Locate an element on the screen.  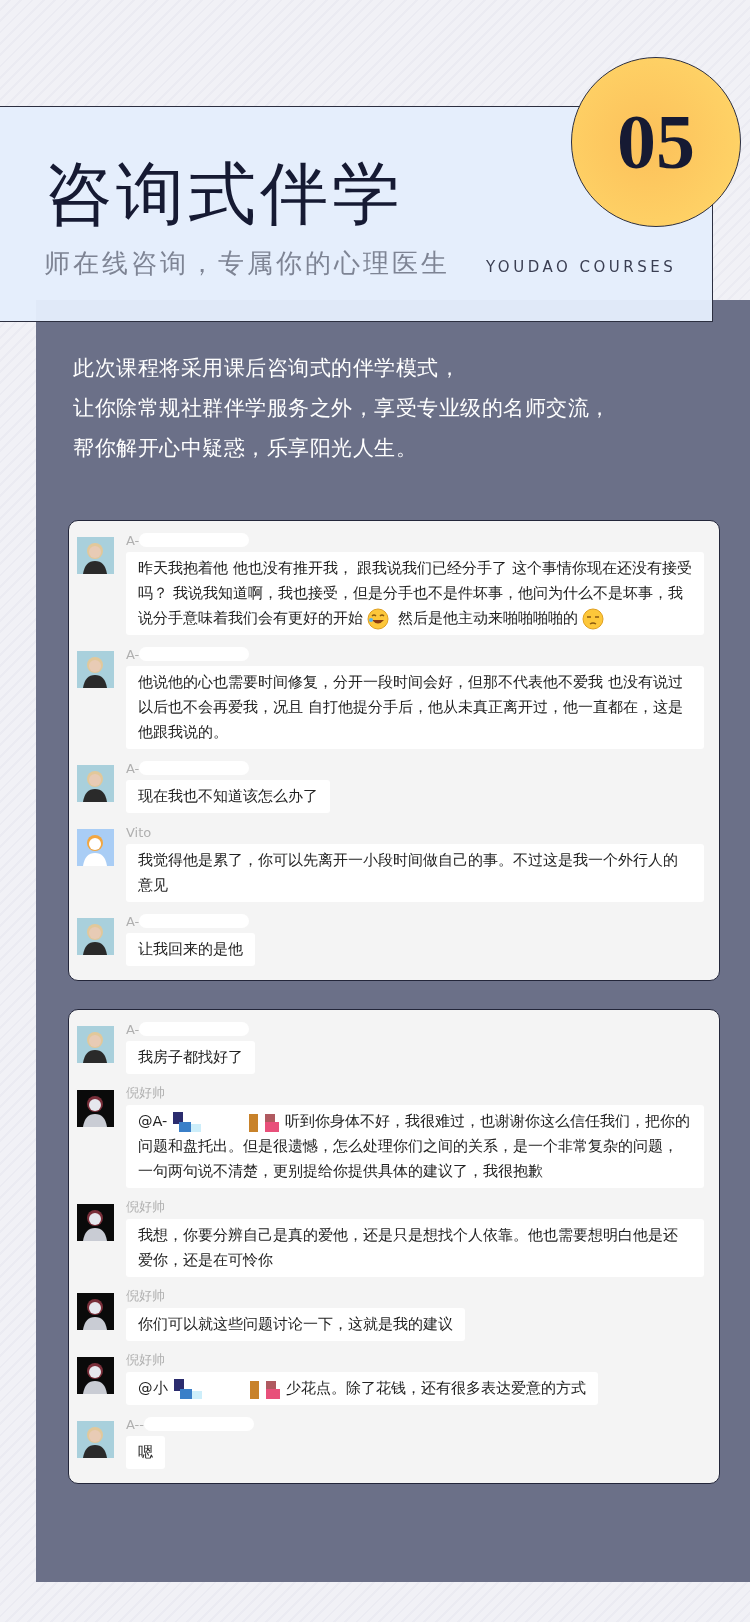
message-text: 他说他的心也需要时间修复，分开一段时间会好，但那不代表他不爱我 也没有说过以后也不会再爱我，况且 自打他提分手后，他从未真正离开过，他一直都在，这是他跟我说的。 is located at coordinates (410, 707).